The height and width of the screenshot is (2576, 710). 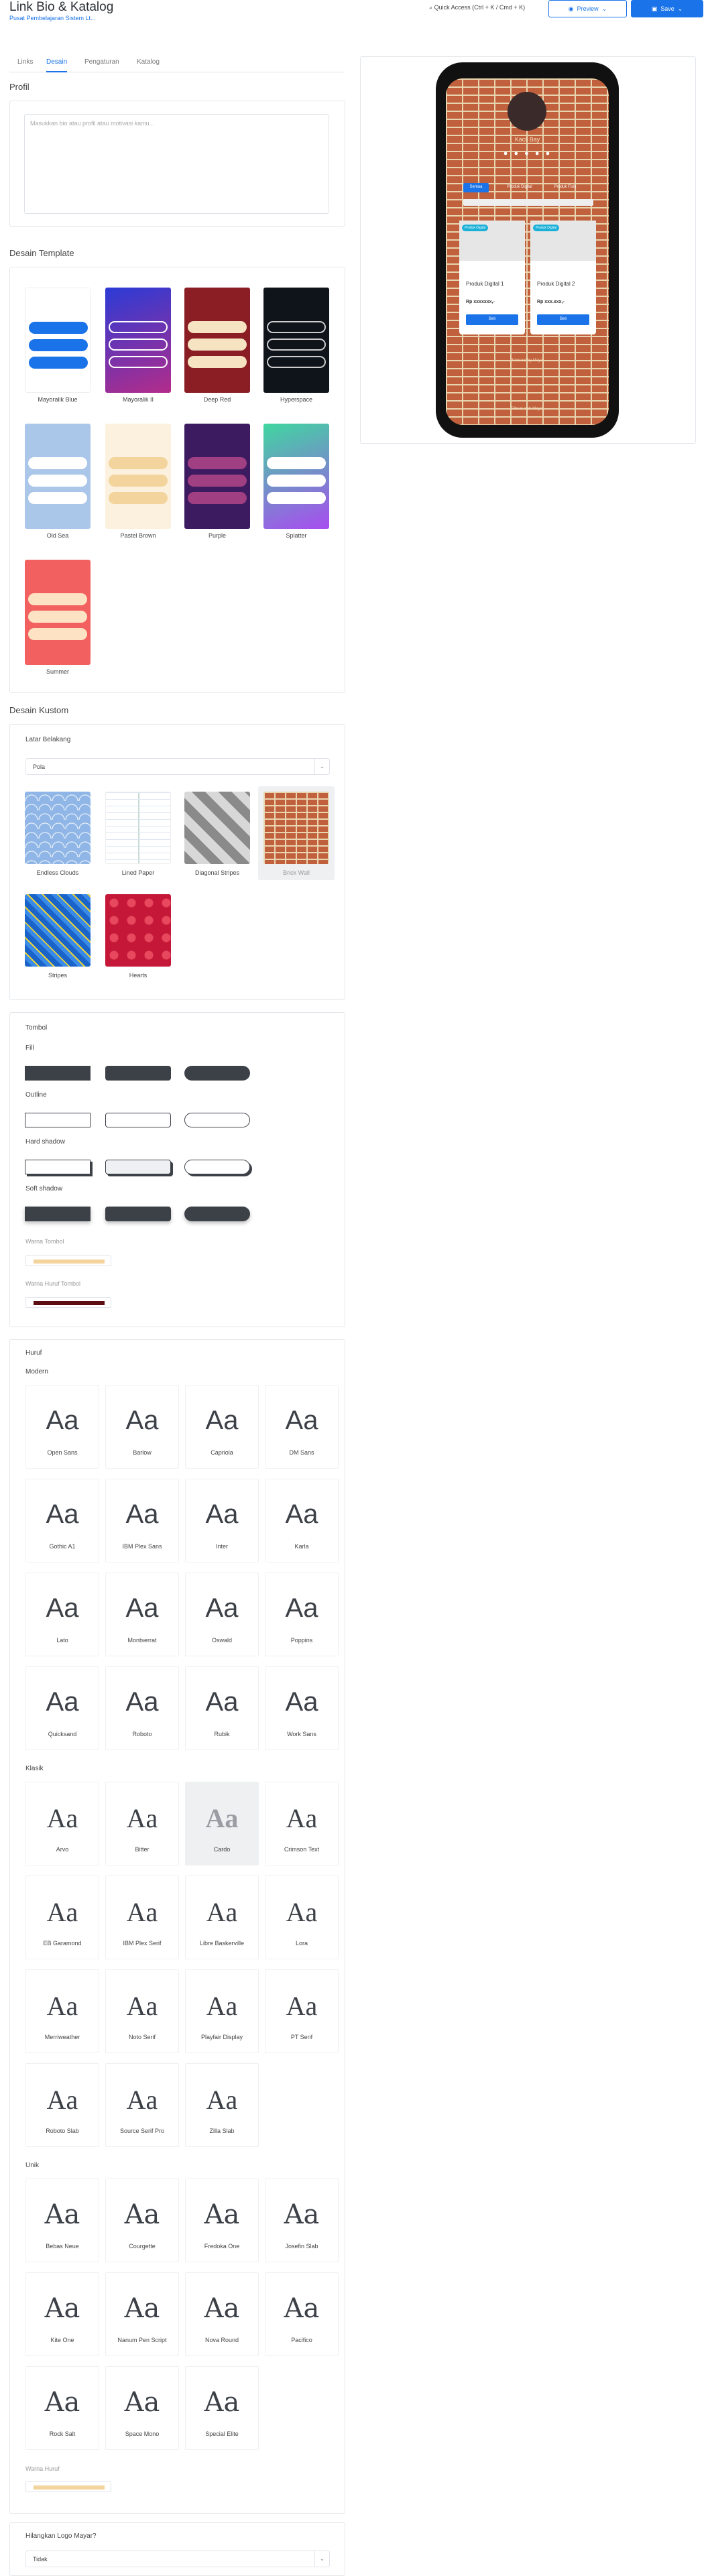 I want to click on font-option-inter: Aa Inter, so click(x=222, y=1521).